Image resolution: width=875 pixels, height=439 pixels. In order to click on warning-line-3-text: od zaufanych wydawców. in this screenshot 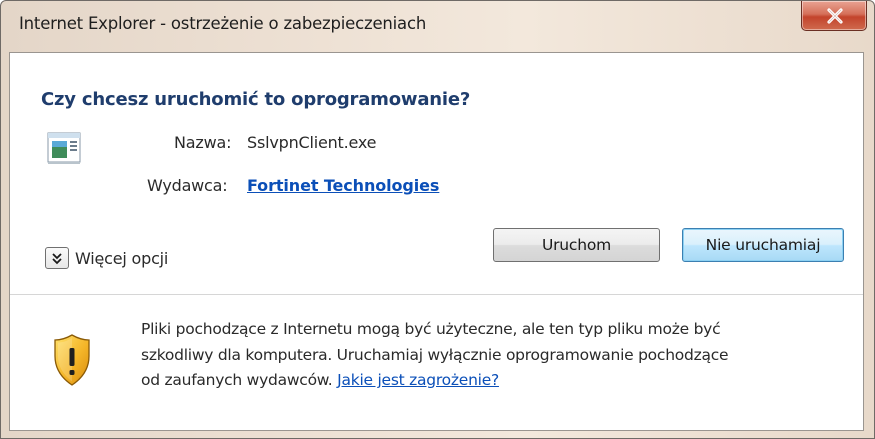, I will do `click(237, 380)`.